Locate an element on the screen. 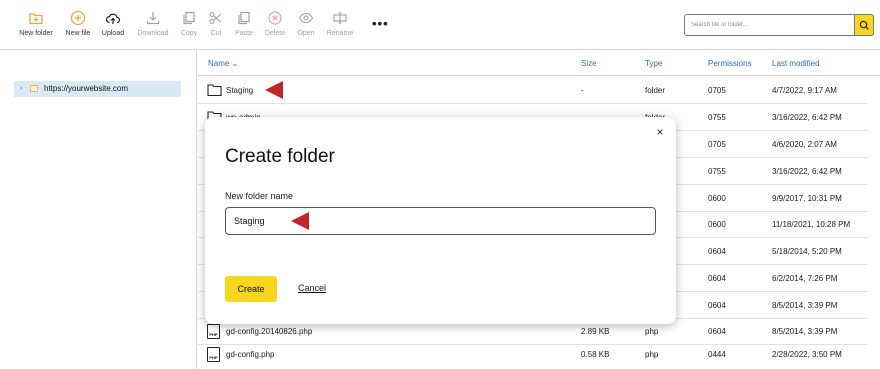 This screenshot has width=880, height=369. search-box is located at coordinates (779, 25).